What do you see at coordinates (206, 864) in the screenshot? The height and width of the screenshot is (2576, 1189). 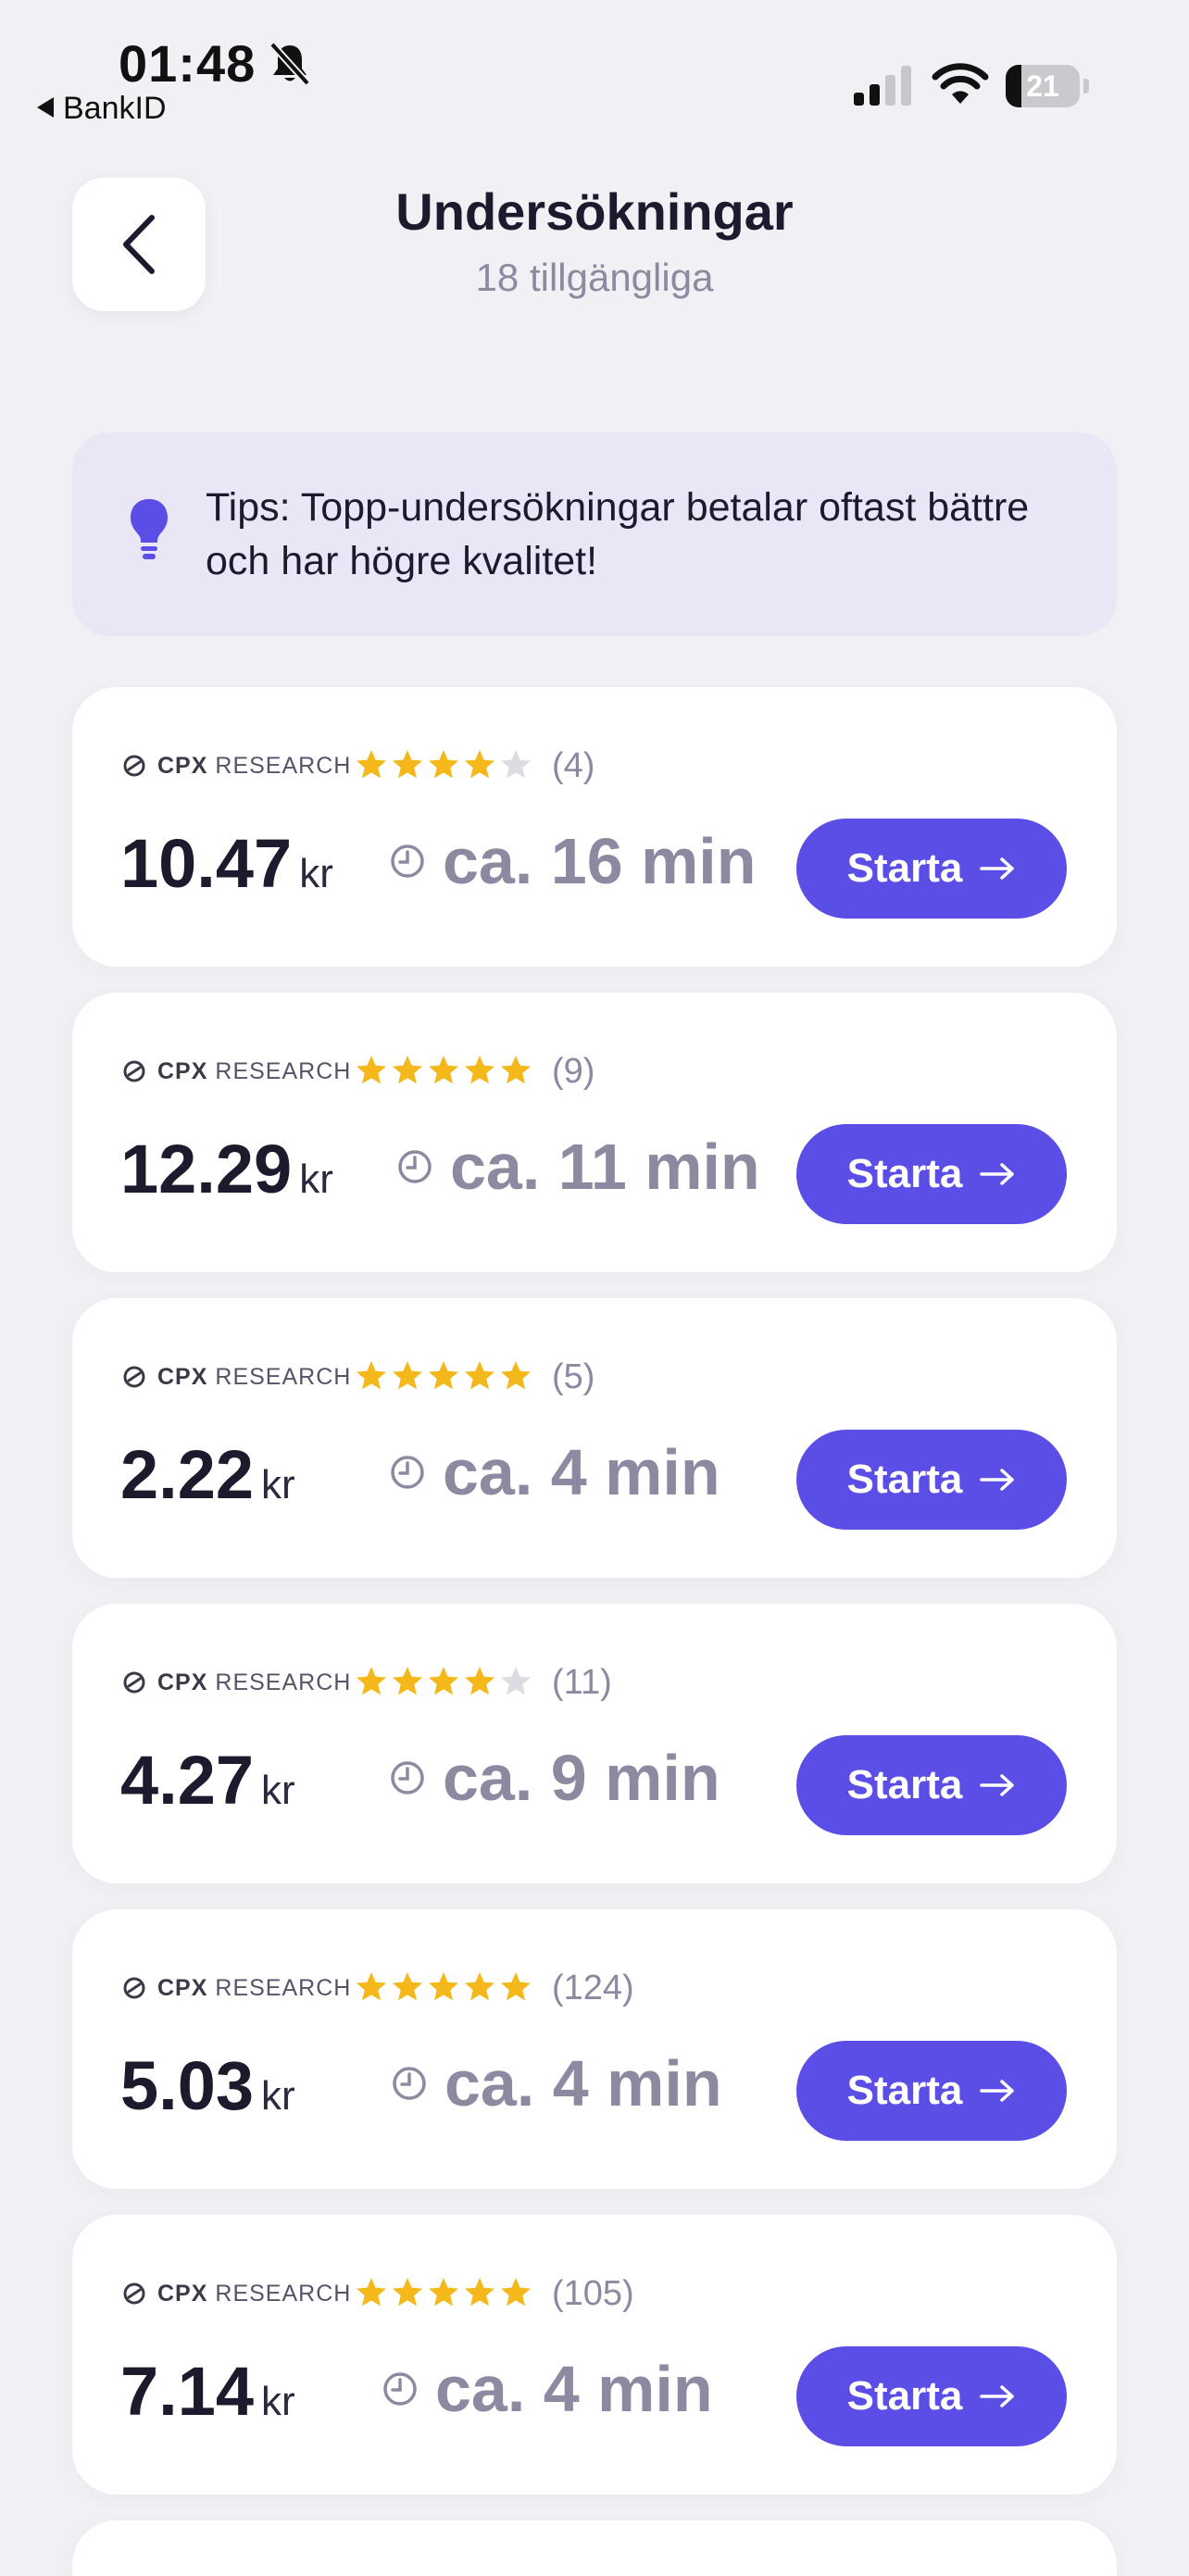 I see `reward-amount: 10.47` at bounding box center [206, 864].